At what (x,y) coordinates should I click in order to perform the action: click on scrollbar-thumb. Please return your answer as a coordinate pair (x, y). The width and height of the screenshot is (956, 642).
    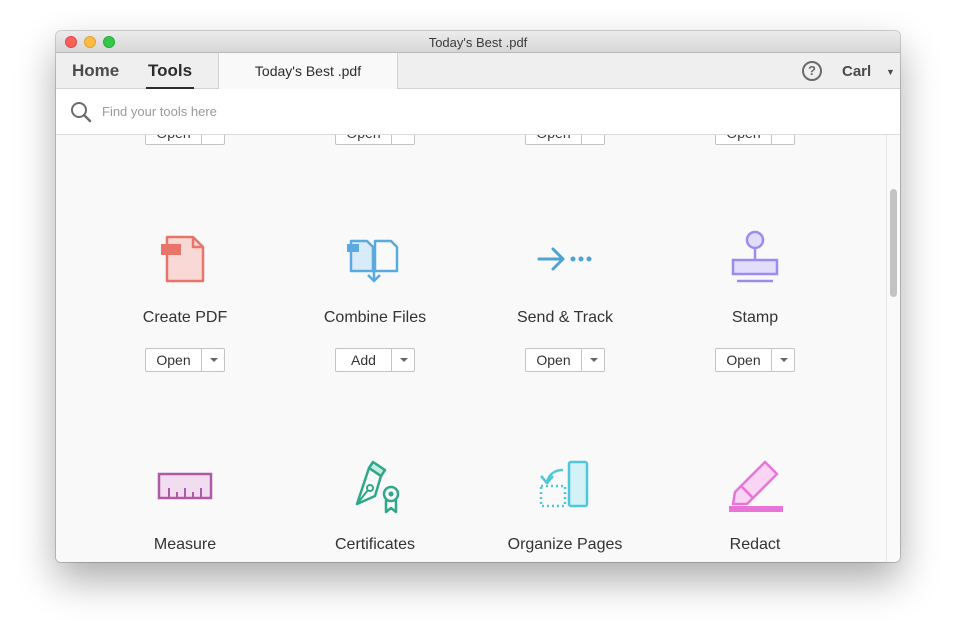
    Looking at the image, I should click on (893, 243).